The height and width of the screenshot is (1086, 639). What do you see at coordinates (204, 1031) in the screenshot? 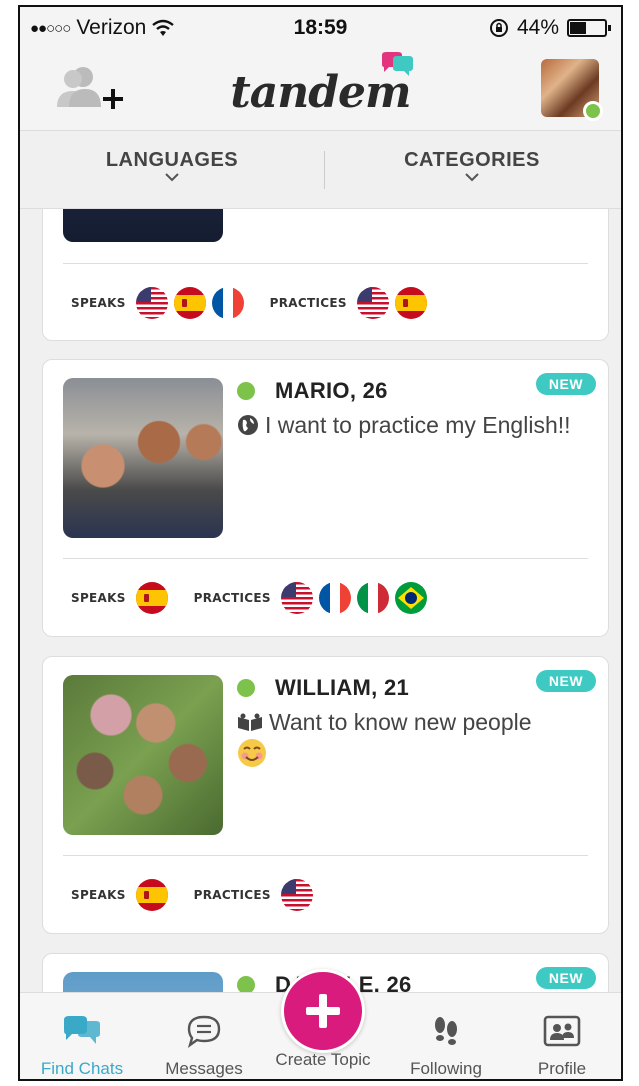
I see `message-icon` at bounding box center [204, 1031].